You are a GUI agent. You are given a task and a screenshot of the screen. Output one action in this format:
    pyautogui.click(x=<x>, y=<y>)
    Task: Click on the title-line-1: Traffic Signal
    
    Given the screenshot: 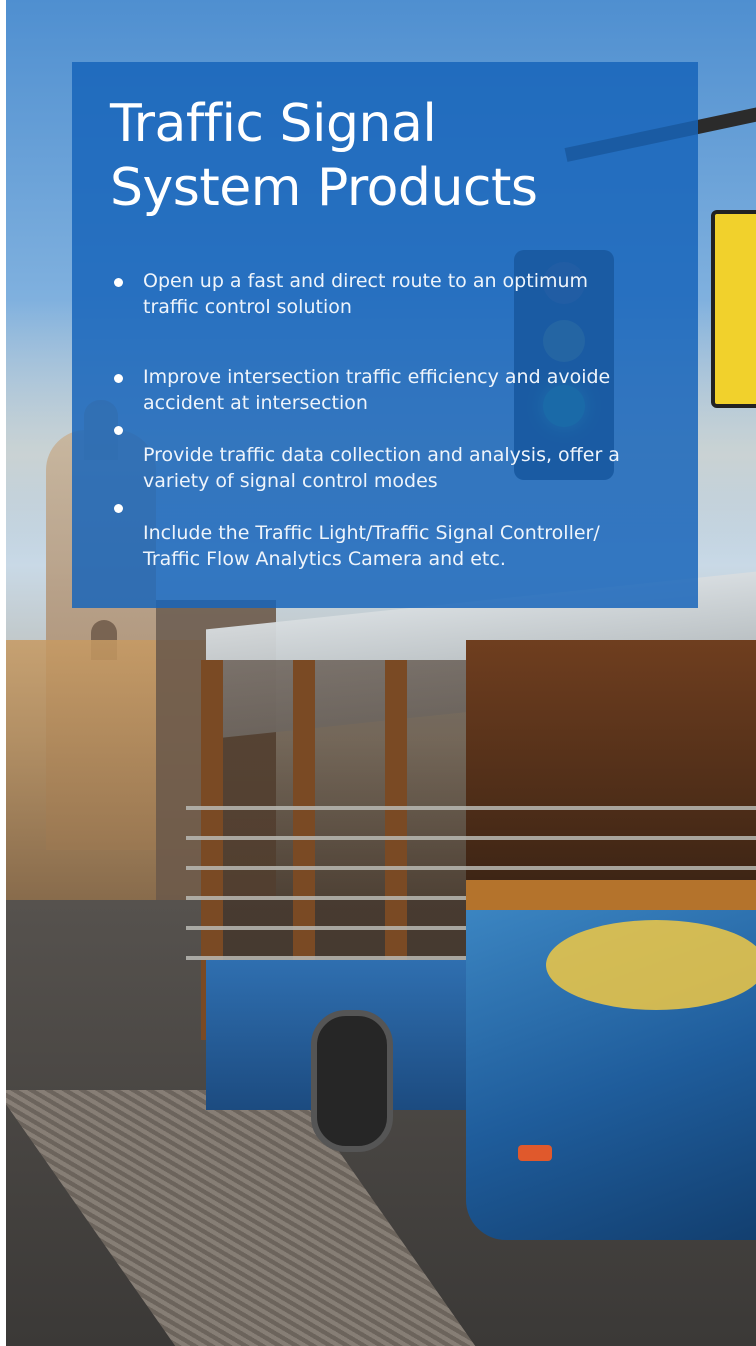 What is the action you would take?
    pyautogui.click(x=273, y=124)
    